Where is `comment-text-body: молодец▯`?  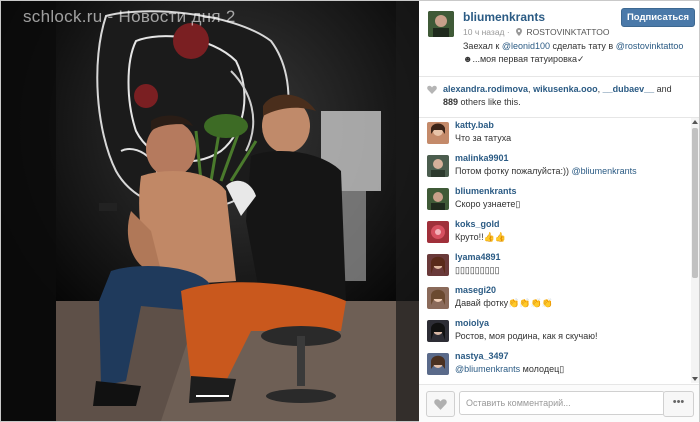 comment-text-body: молодец▯ is located at coordinates (542, 369).